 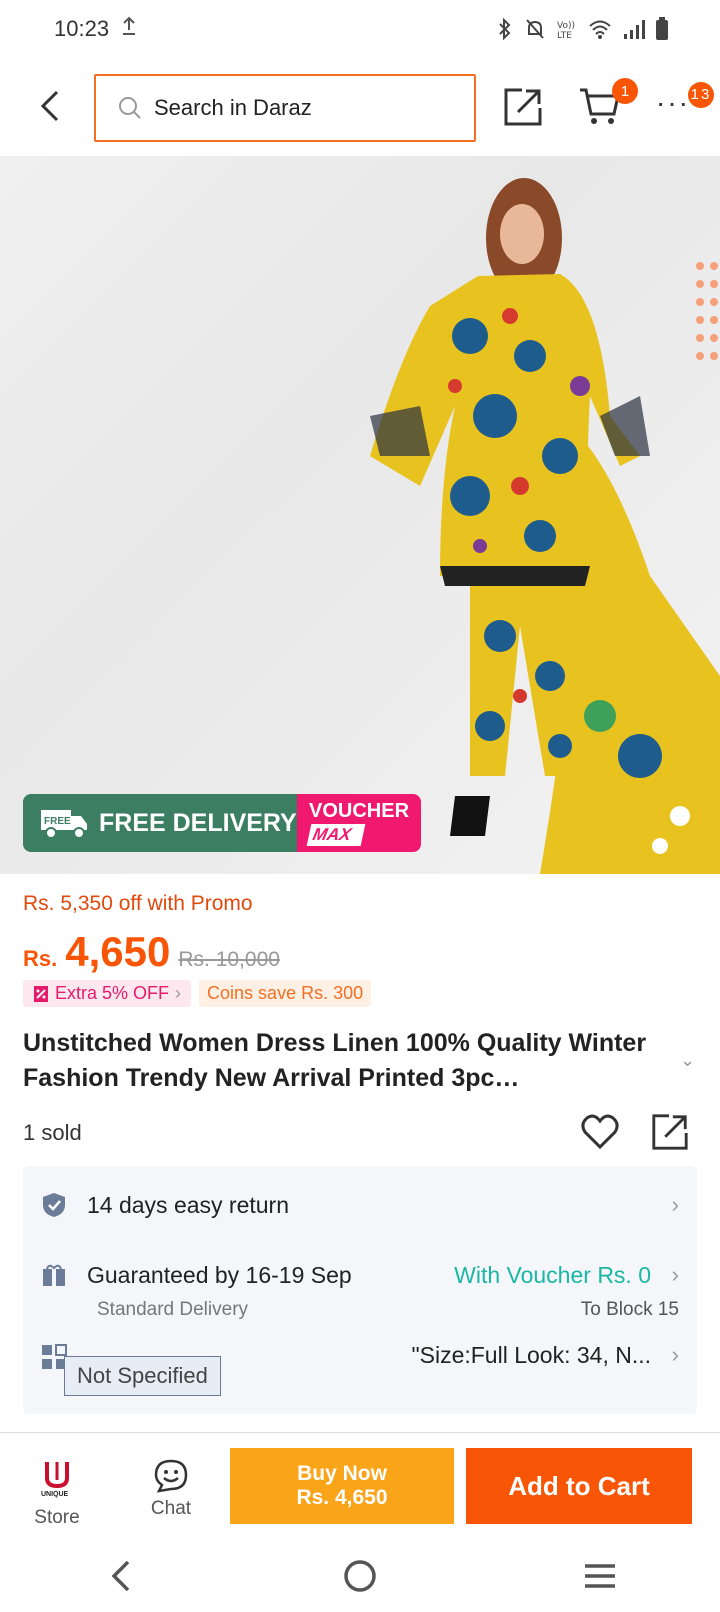 What do you see at coordinates (505, 29) in the screenshot?
I see `bluetooth-icon` at bounding box center [505, 29].